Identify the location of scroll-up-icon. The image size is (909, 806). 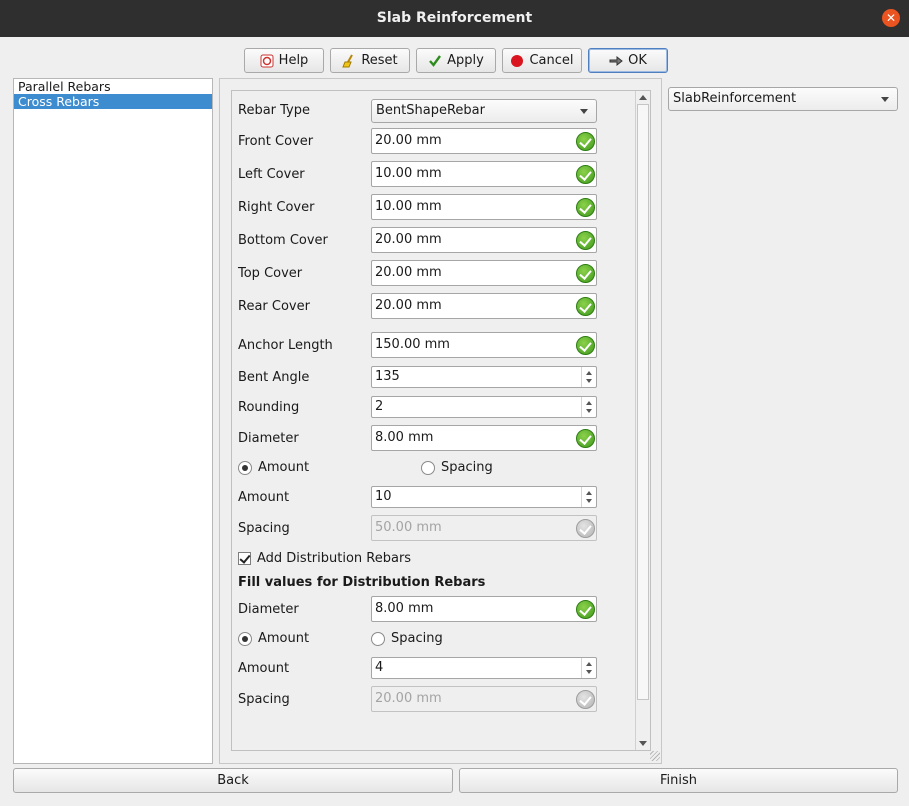
(643, 97).